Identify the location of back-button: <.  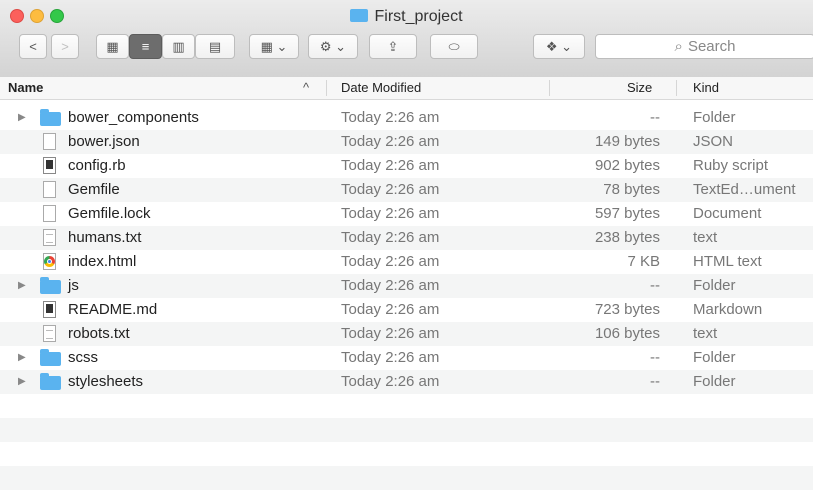
(33, 46).